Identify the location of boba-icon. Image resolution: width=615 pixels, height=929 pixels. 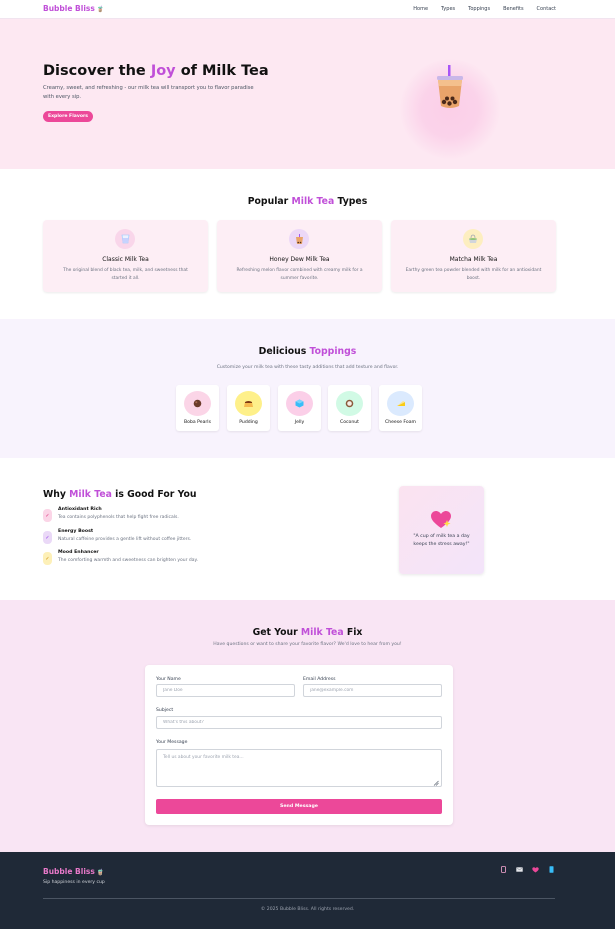
(197, 403).